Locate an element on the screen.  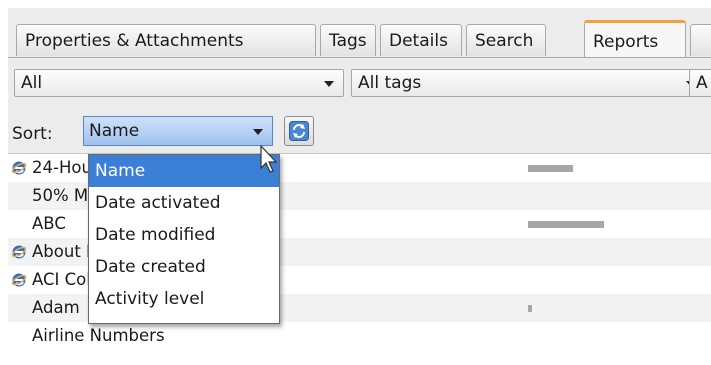
third-filter-value: A is located at coordinates (702, 83).